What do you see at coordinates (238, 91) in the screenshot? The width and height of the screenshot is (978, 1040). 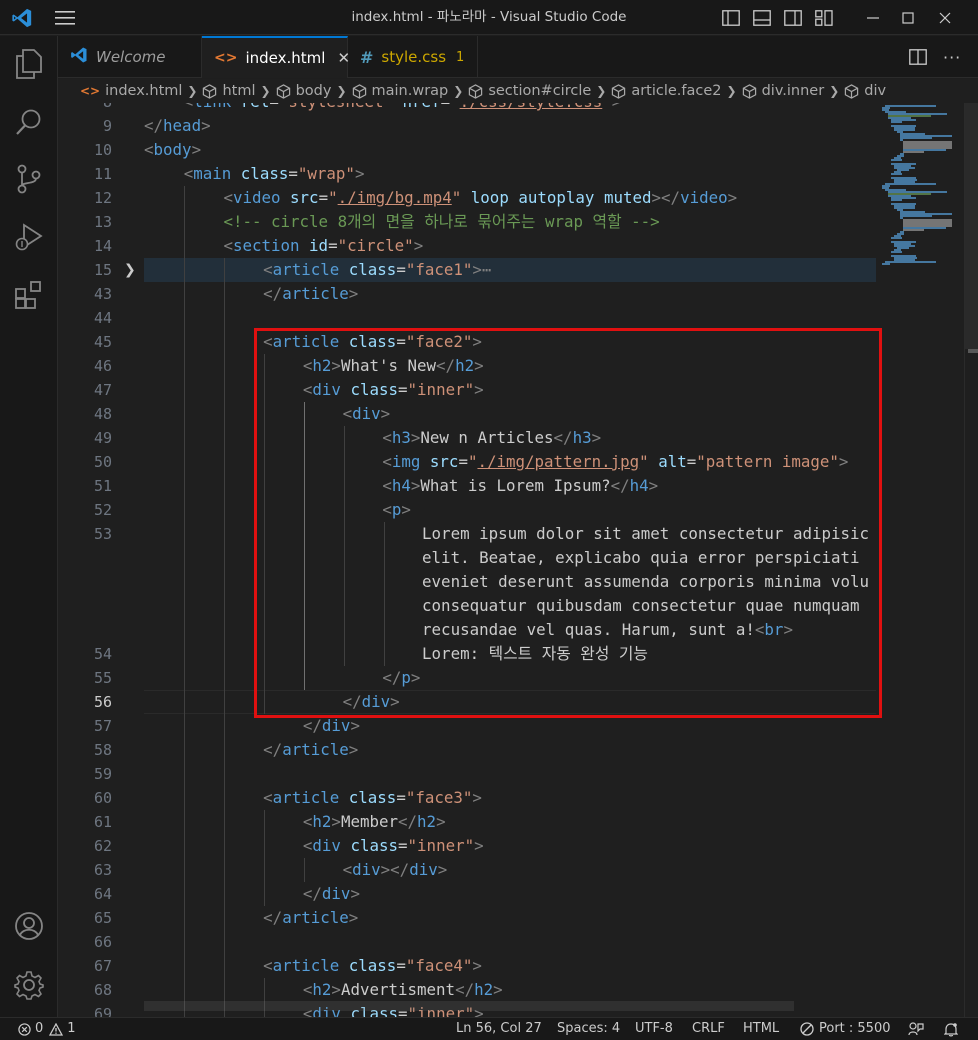 I see `breadcrumb-item: html ❯` at bounding box center [238, 91].